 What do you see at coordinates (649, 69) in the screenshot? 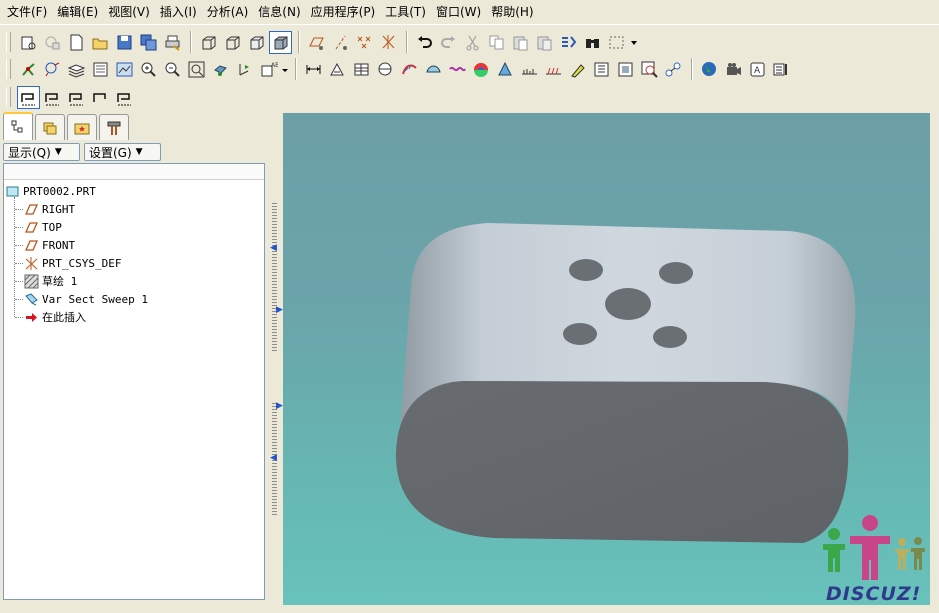
I see `model-info-icon` at bounding box center [649, 69].